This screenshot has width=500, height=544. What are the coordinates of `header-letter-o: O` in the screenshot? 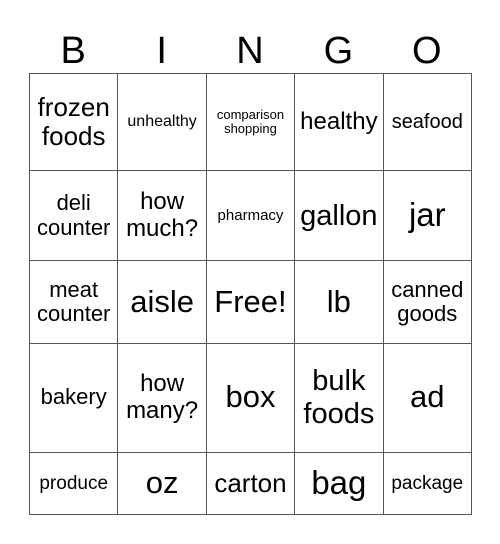 It's located at (427, 51).